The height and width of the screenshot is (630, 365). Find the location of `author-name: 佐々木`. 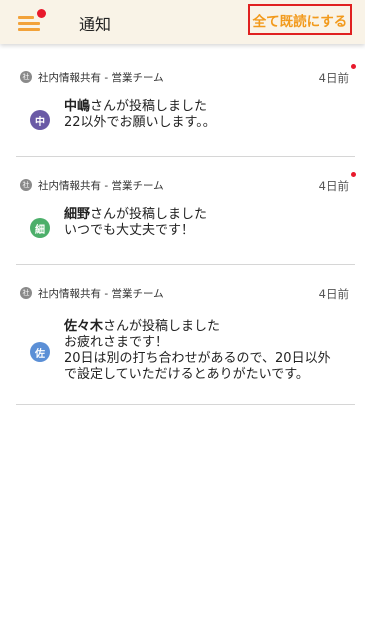

author-name: 佐々木 is located at coordinates (84, 326).